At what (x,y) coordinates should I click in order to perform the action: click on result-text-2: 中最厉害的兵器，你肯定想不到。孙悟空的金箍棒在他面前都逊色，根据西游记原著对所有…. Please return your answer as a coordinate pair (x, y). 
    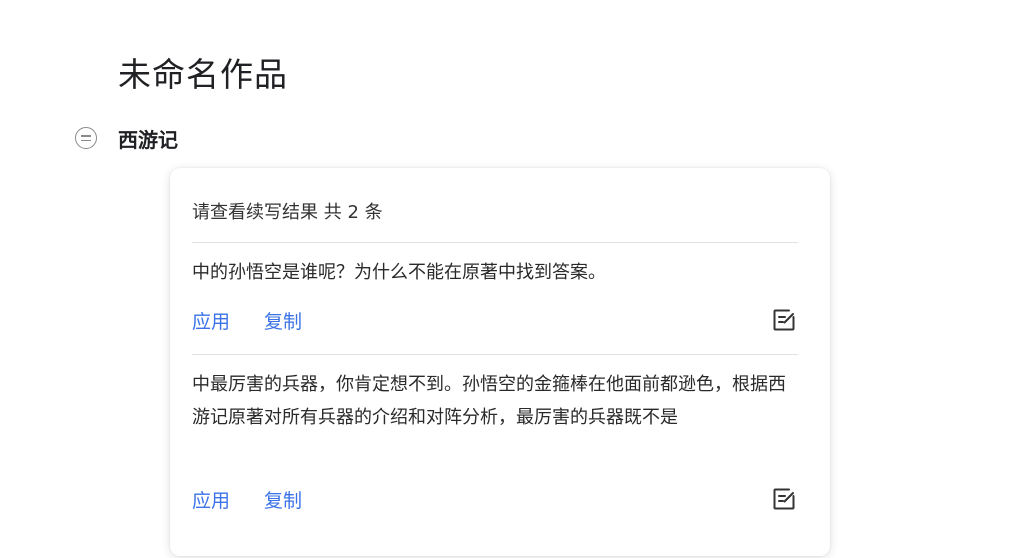
    Looking at the image, I should click on (489, 401).